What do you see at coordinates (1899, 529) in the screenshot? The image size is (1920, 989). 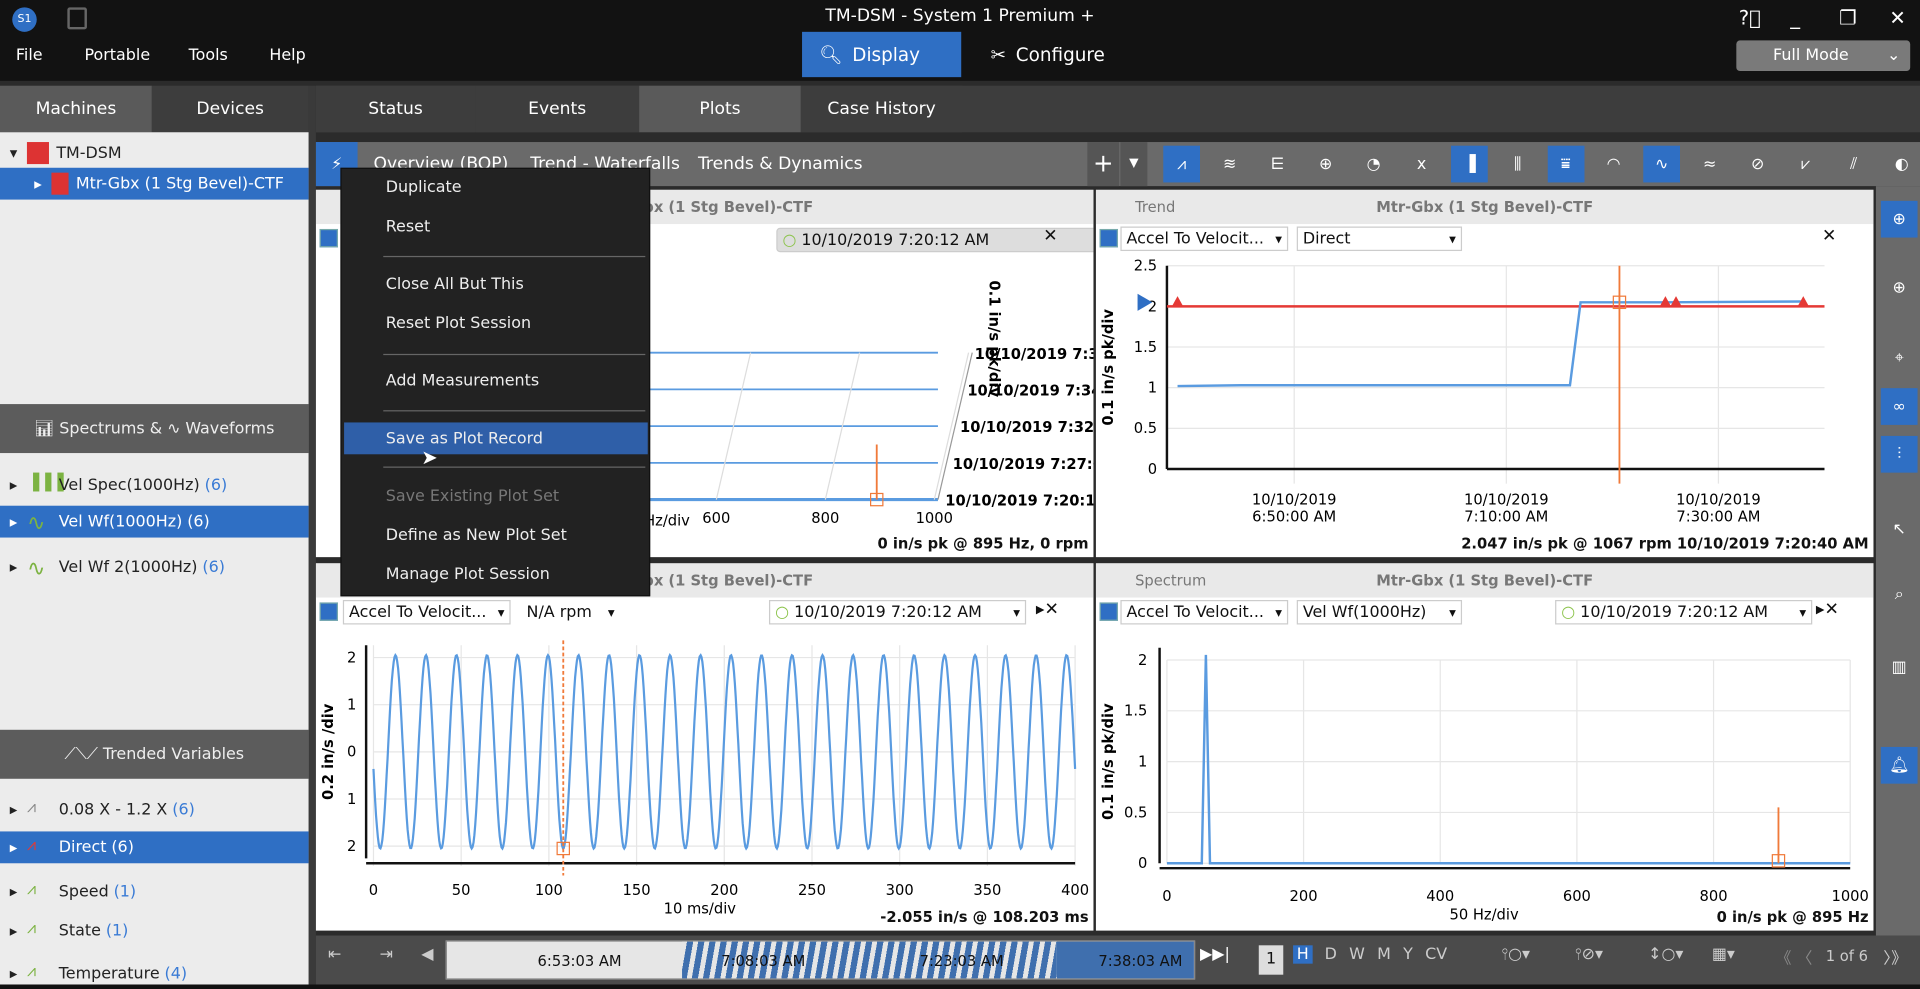 I see `select-icon: ↖` at bounding box center [1899, 529].